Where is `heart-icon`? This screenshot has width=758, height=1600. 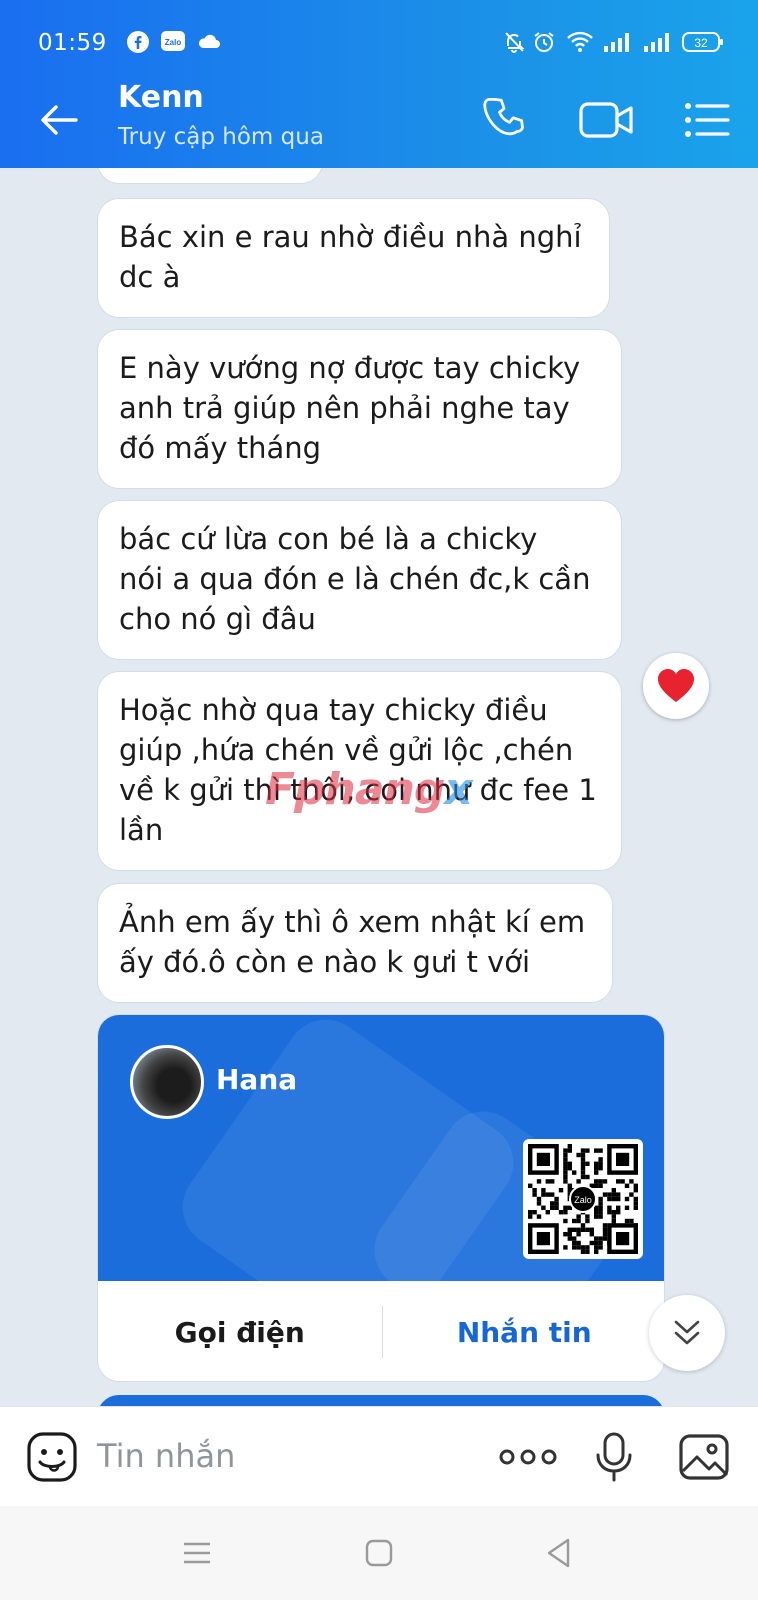 heart-icon is located at coordinates (676, 685).